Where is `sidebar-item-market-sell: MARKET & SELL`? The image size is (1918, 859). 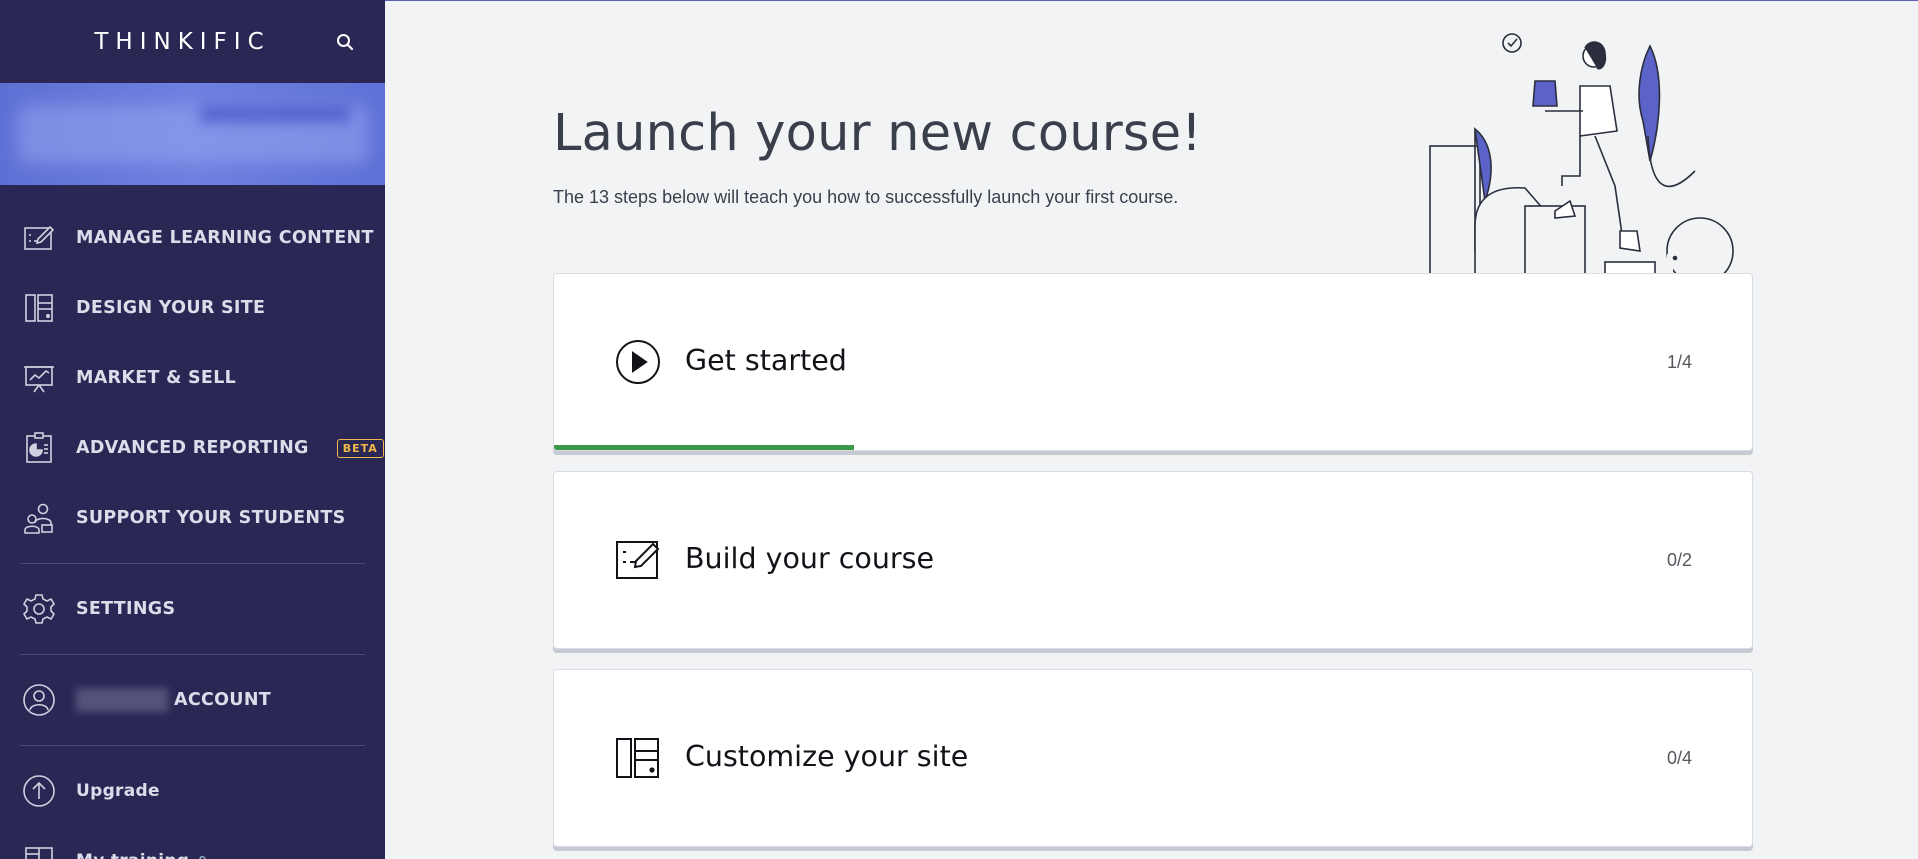 sidebar-item-market-sell: MARKET & SELL is located at coordinates (192, 378).